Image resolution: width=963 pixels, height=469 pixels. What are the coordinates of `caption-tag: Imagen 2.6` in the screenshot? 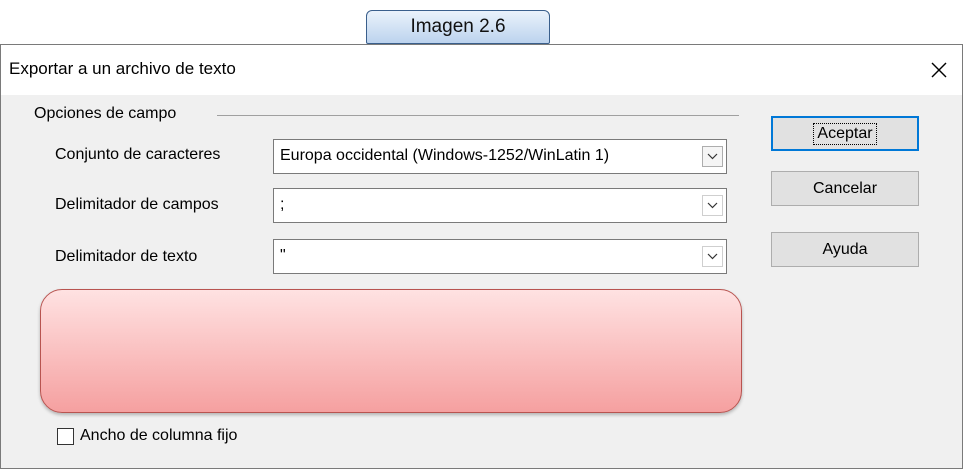 It's located at (458, 27).